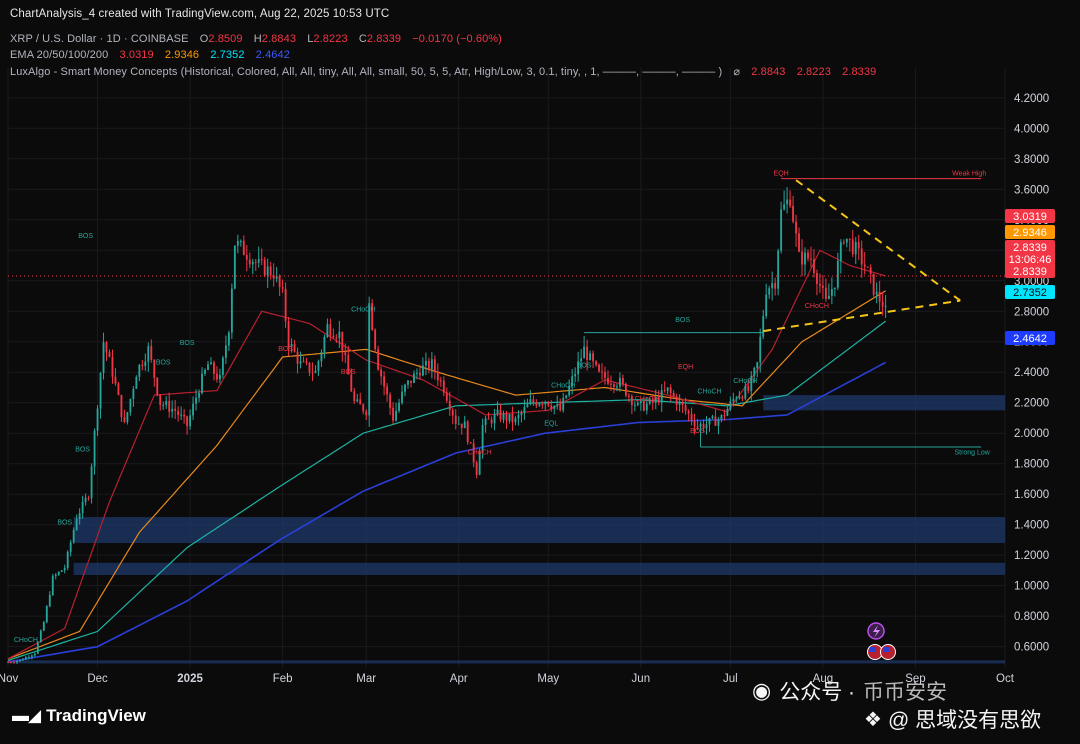 This screenshot has width=1080, height=744. Describe the element at coordinates (59, 55) in the screenshot. I see `ema-label: EMA 20/50/100/200` at that location.